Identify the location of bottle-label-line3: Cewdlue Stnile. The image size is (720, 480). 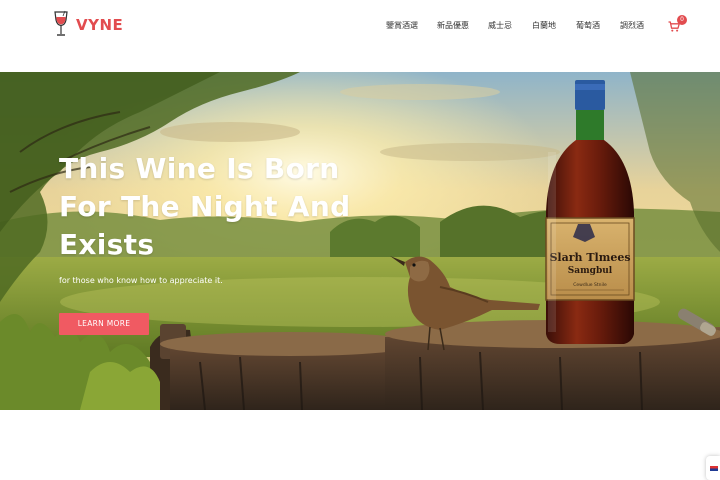
(590, 285).